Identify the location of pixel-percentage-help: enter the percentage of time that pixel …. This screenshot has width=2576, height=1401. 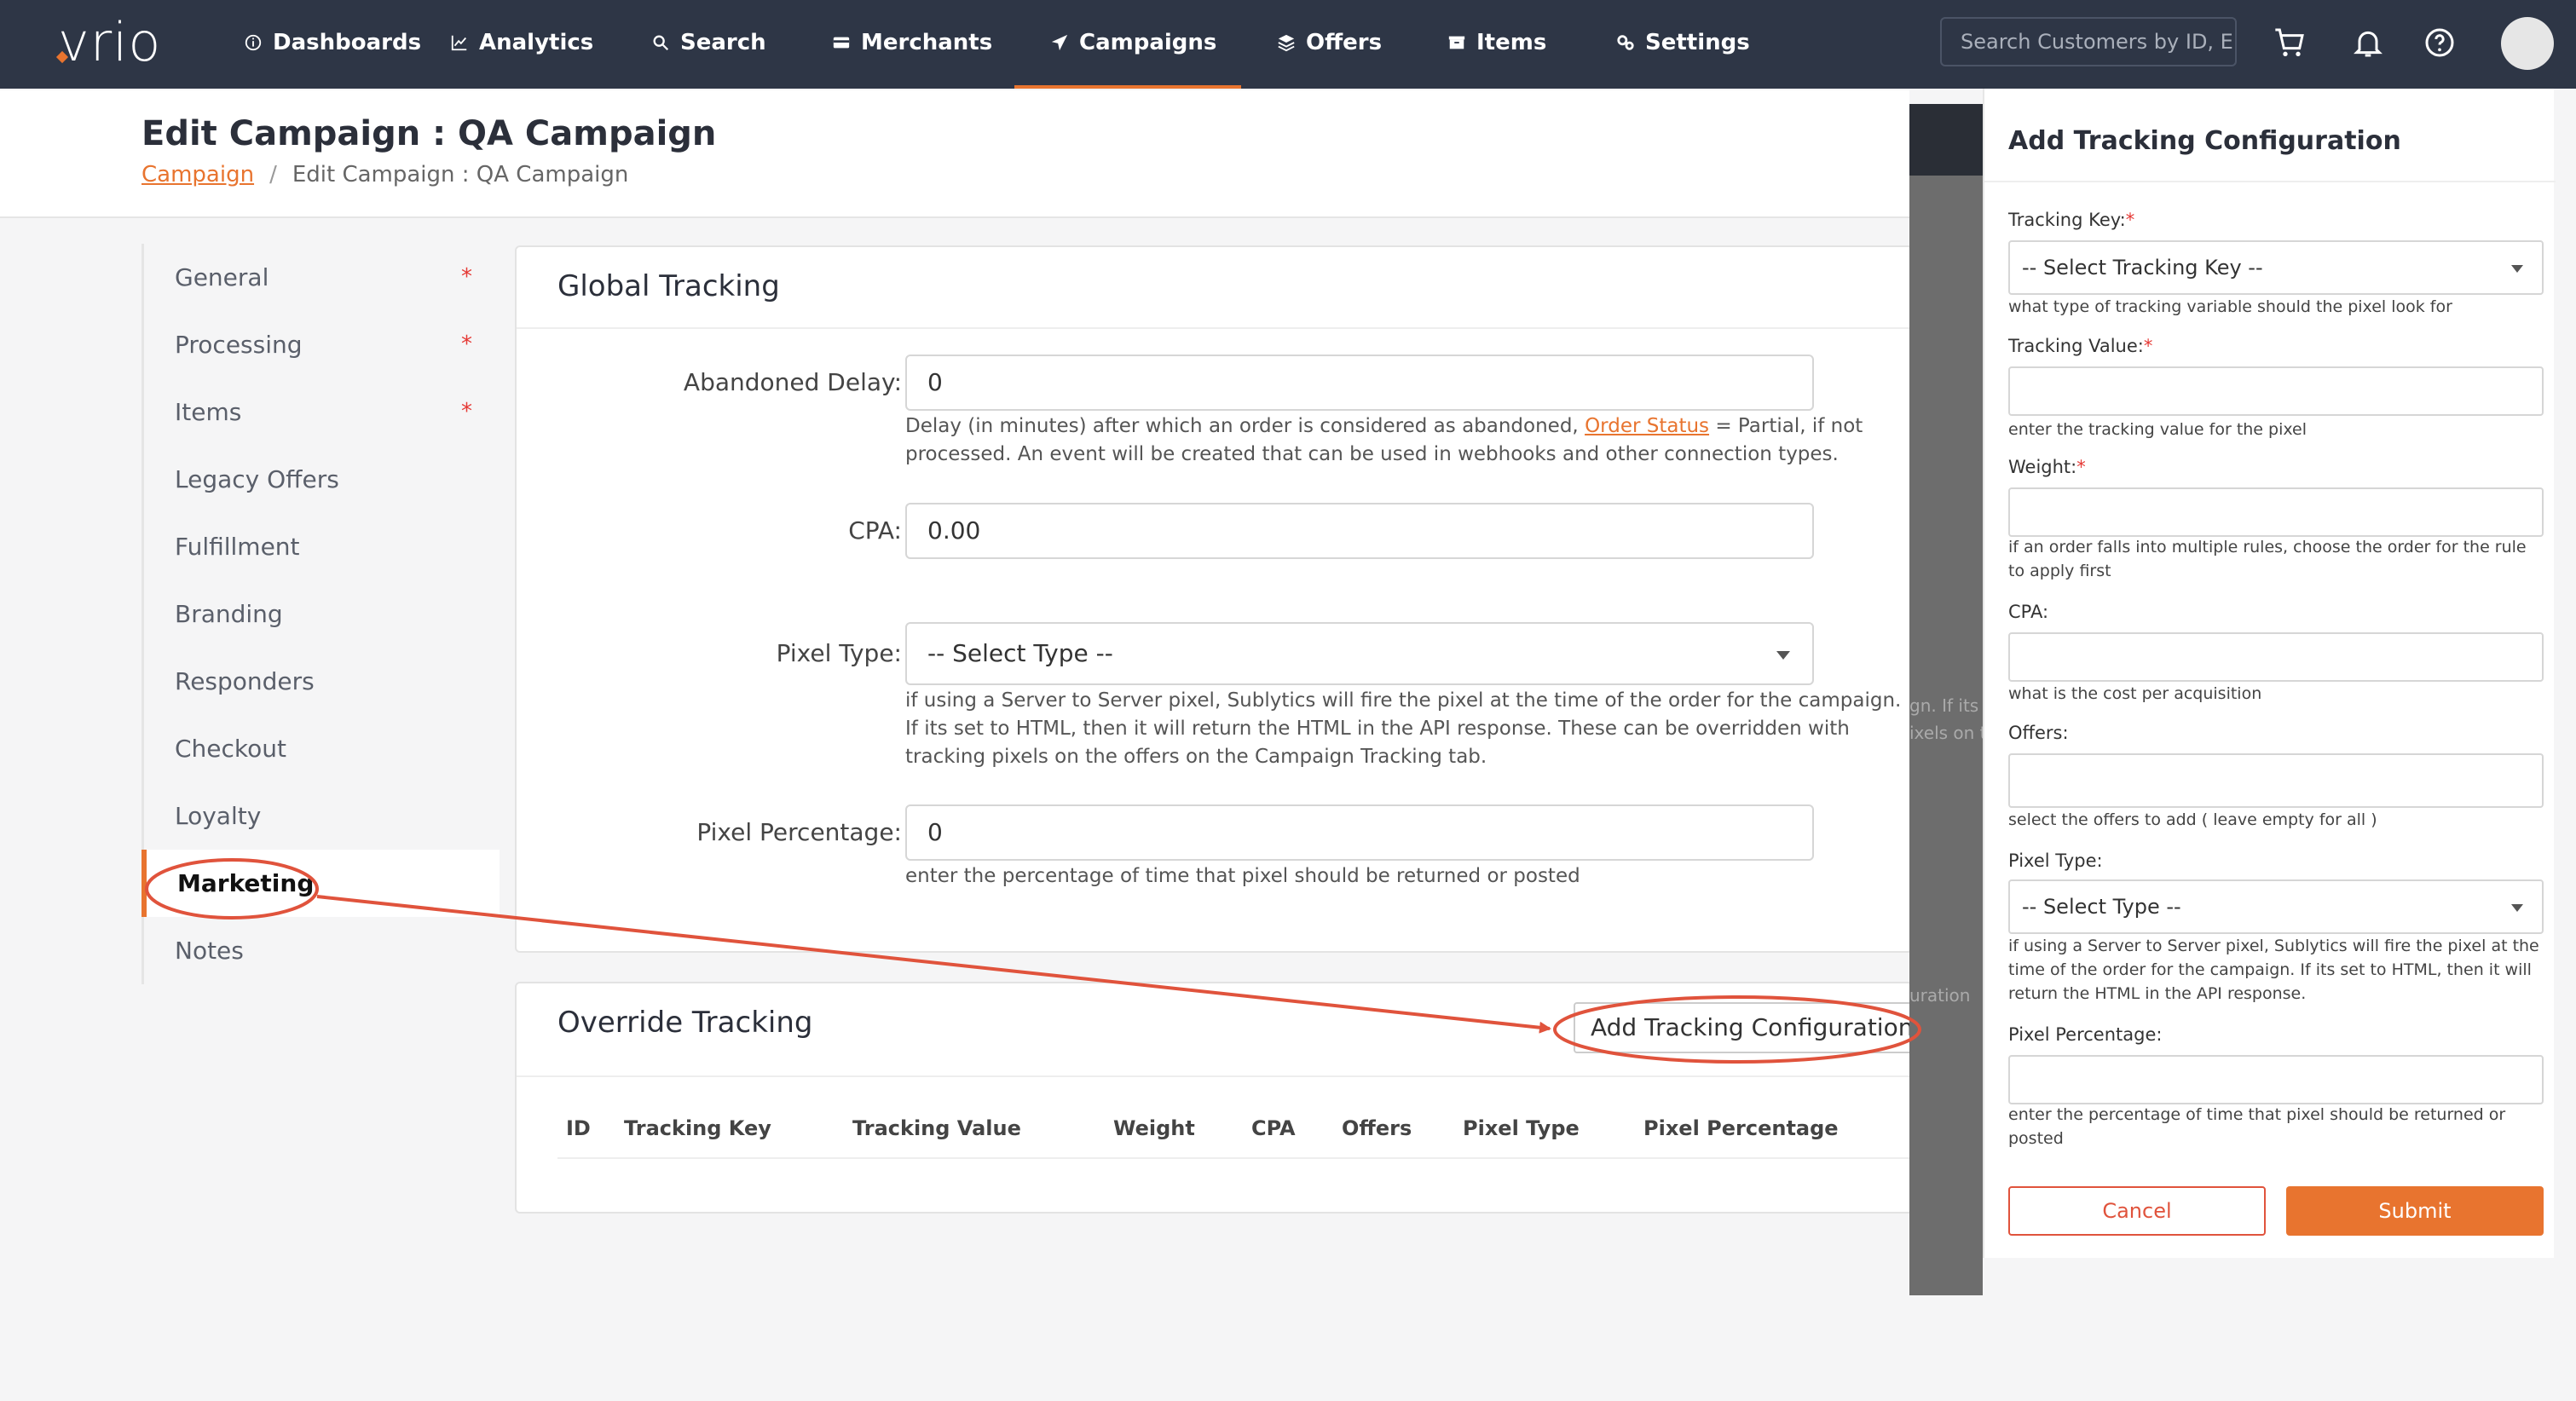
(1242, 876).